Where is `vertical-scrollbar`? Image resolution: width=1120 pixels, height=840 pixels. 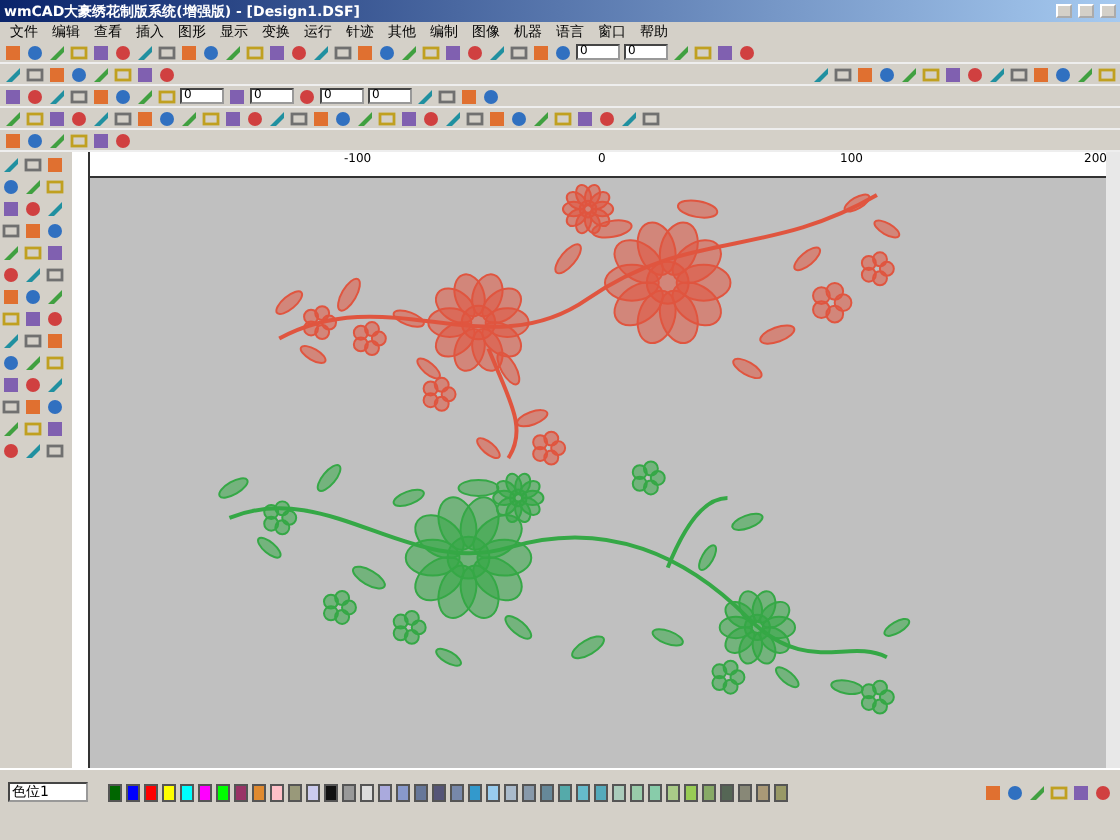
vertical-scrollbar is located at coordinates (1113, 460).